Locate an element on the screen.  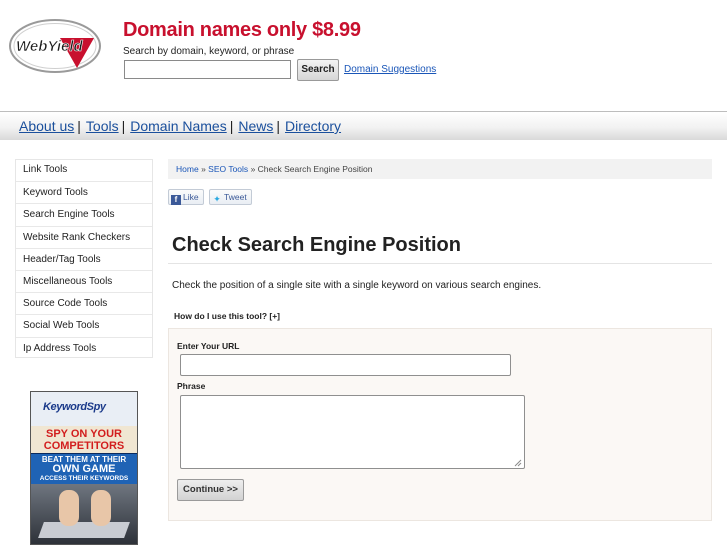
sidebar-item-website-rank-checkers: Website Rank Checkers is located at coordinates (84, 236).